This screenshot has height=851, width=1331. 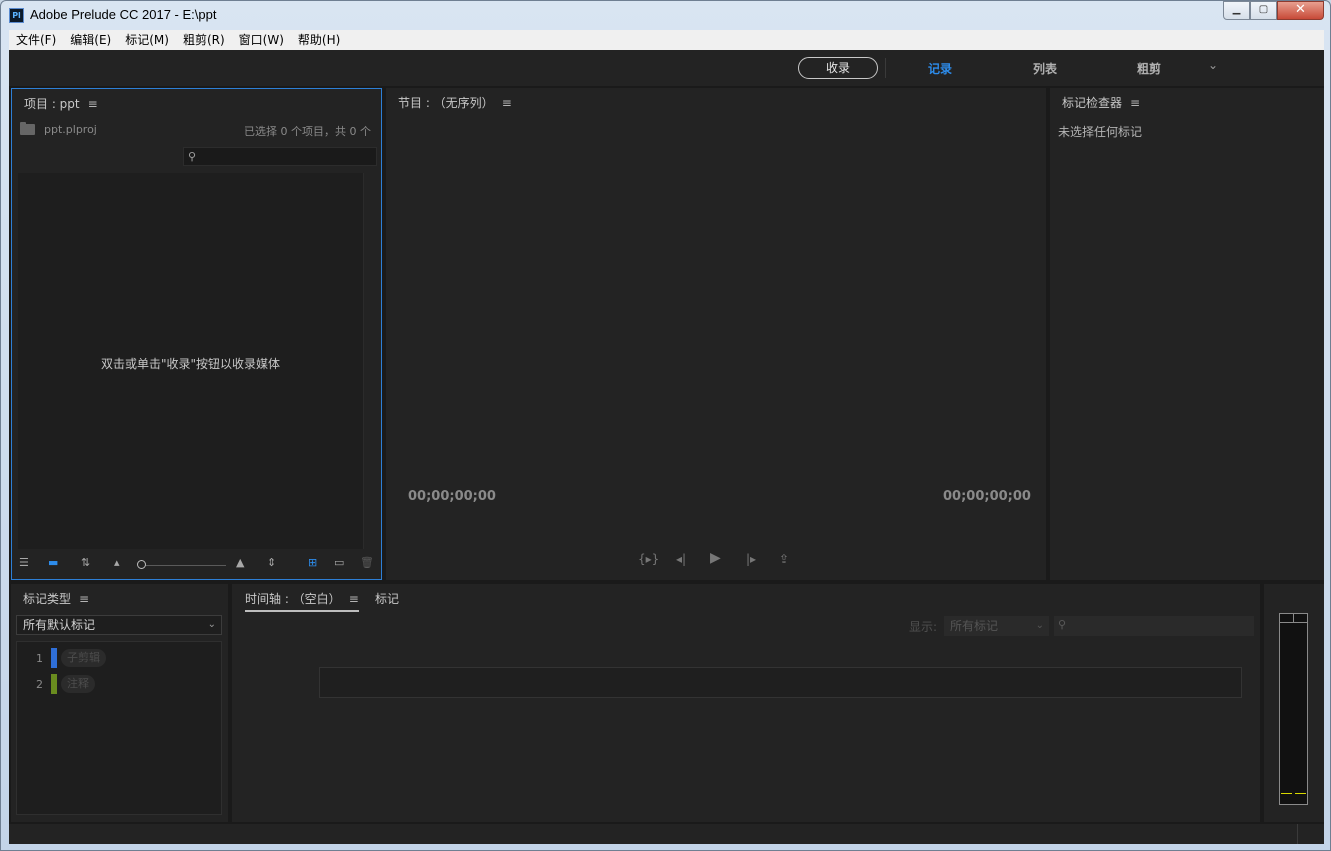 What do you see at coordinates (648, 559) in the screenshot?
I see `mark-in-out-icon: {▸}` at bounding box center [648, 559].